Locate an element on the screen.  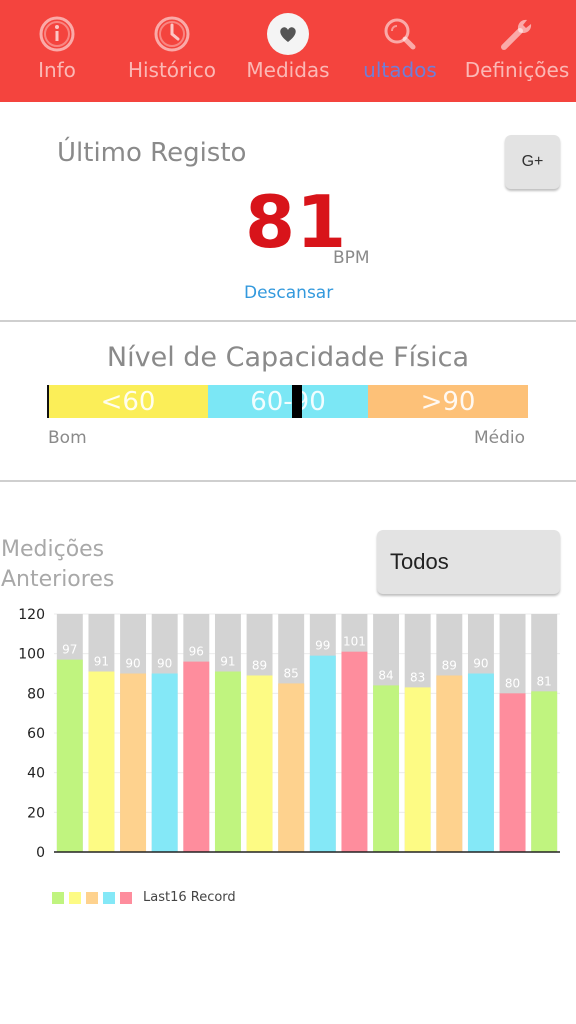
nav-tab-results-label: ultados is located at coordinates (400, 70).